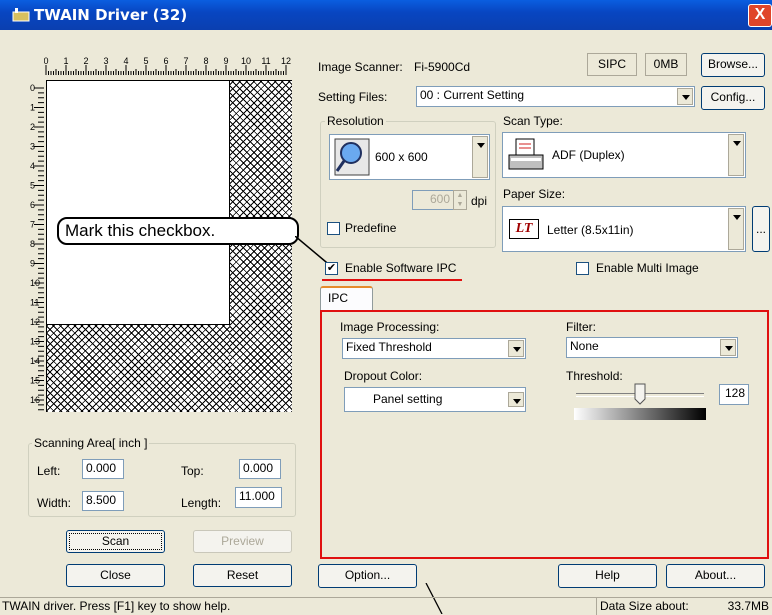 This screenshot has width=772, height=615. Describe the element at coordinates (192, 471) in the screenshot. I see `top-label: Top:` at that location.